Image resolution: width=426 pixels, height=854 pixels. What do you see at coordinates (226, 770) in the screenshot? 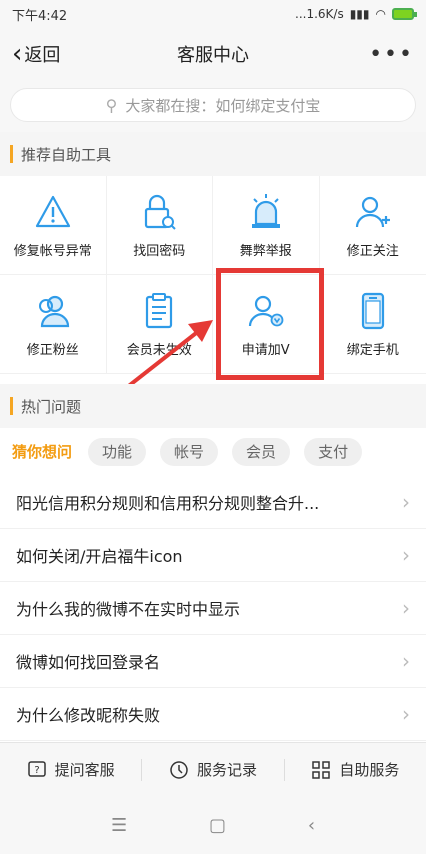
I see `service-records-label: 服务记录` at bounding box center [226, 770].